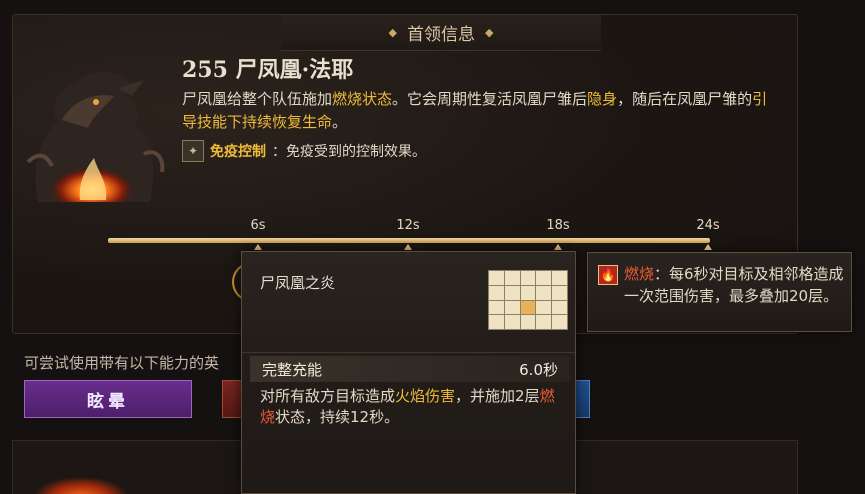 The image size is (865, 494). What do you see at coordinates (292, 369) in the screenshot?
I see `charge-label: 完整充能` at bounding box center [292, 369].